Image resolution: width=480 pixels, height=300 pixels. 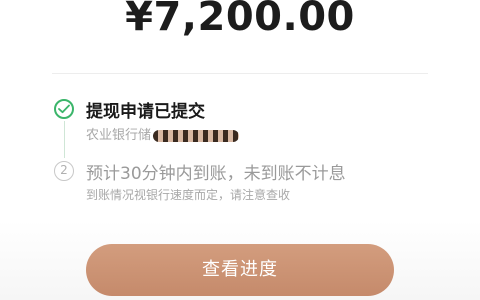 What do you see at coordinates (240, 73) in the screenshot?
I see `divider` at bounding box center [240, 73].